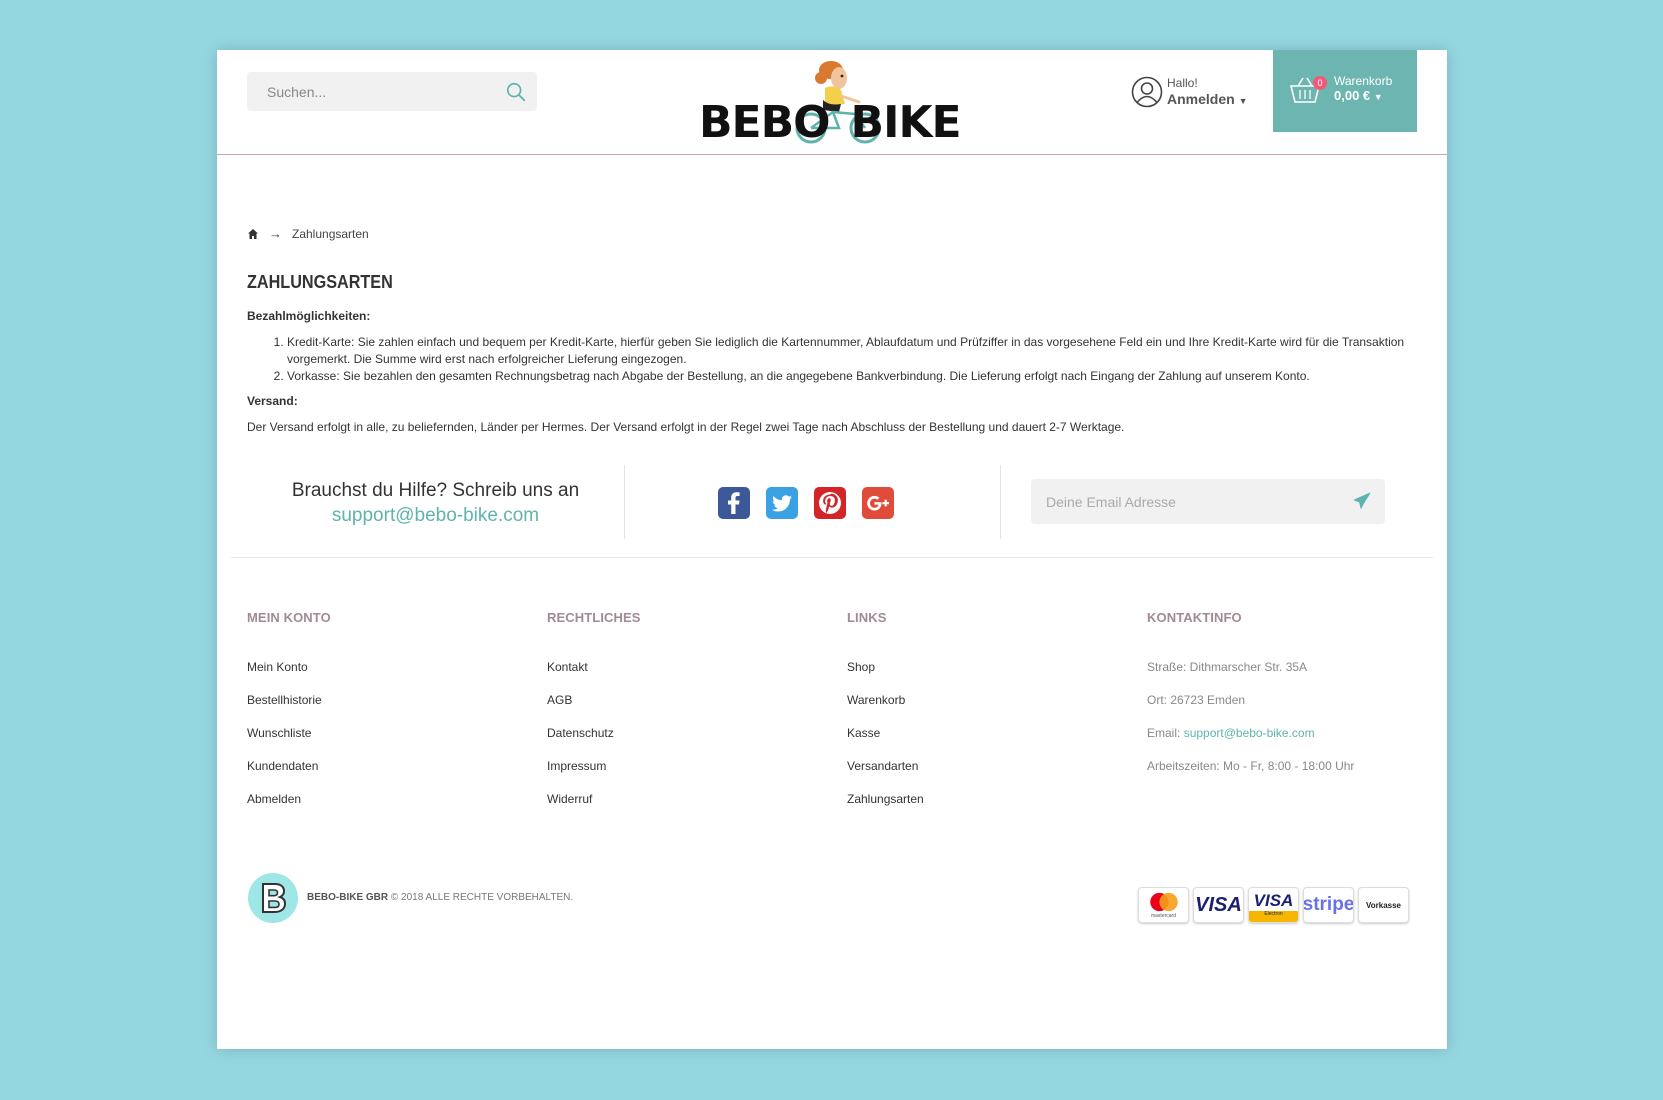 Image resolution: width=1663 pixels, height=1100 pixels. I want to click on divider, so click(1339, 501).